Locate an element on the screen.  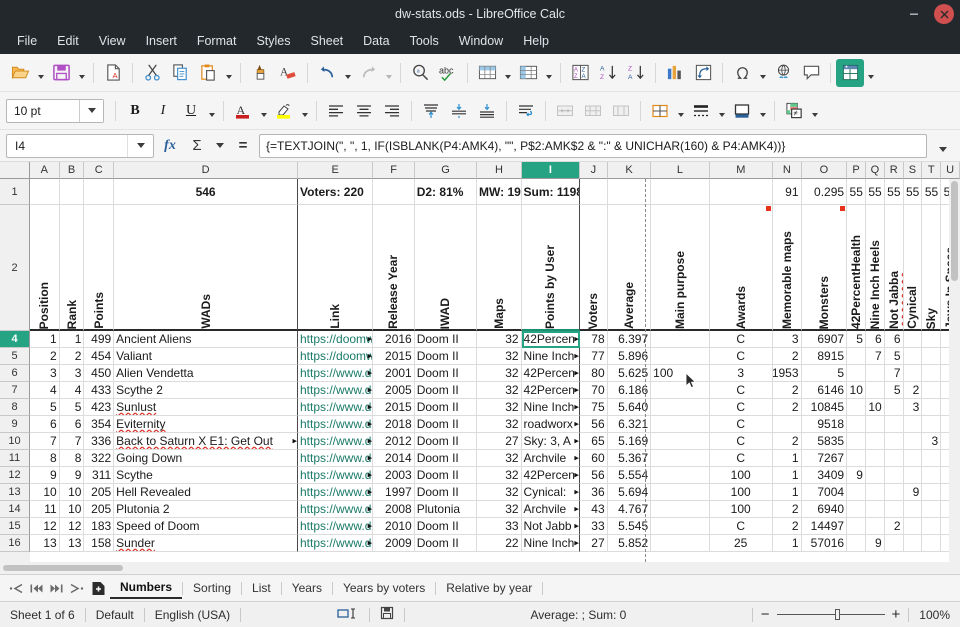
cell-memorable-8: 2 is located at coordinates (787, 407).